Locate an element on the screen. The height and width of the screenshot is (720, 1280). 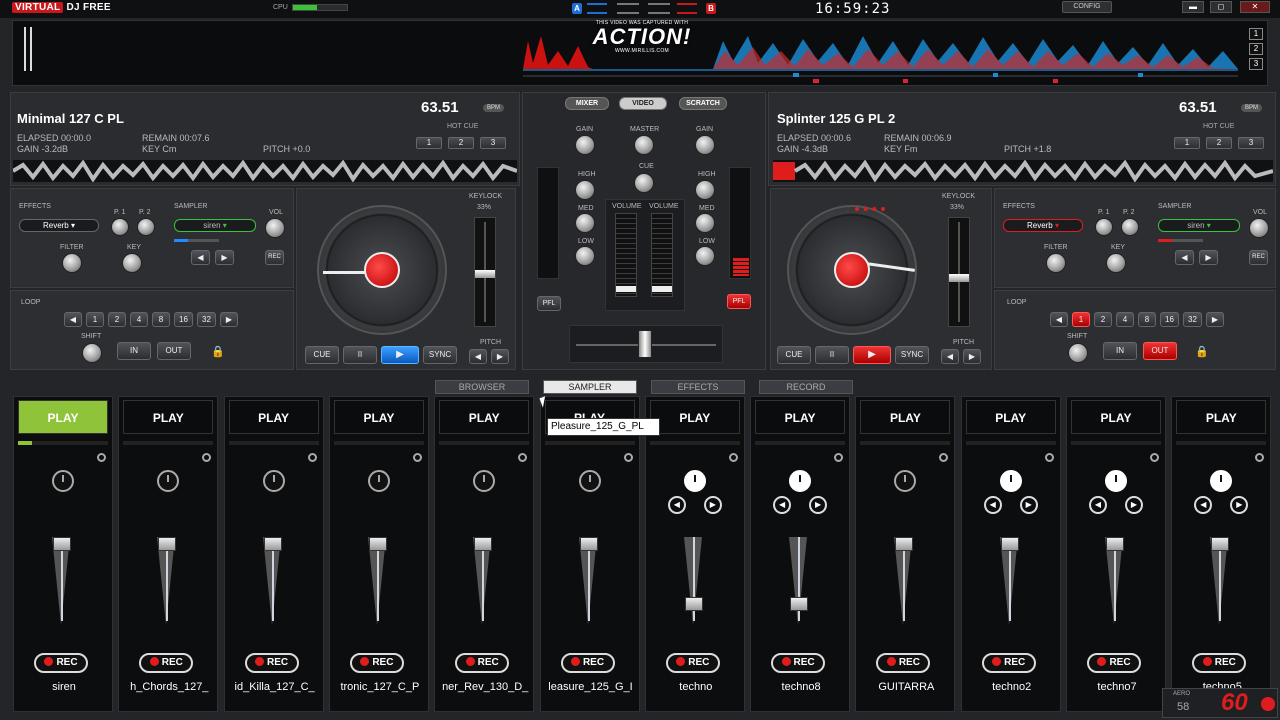
deck-left-filter-knob is located at coordinates (72, 263).